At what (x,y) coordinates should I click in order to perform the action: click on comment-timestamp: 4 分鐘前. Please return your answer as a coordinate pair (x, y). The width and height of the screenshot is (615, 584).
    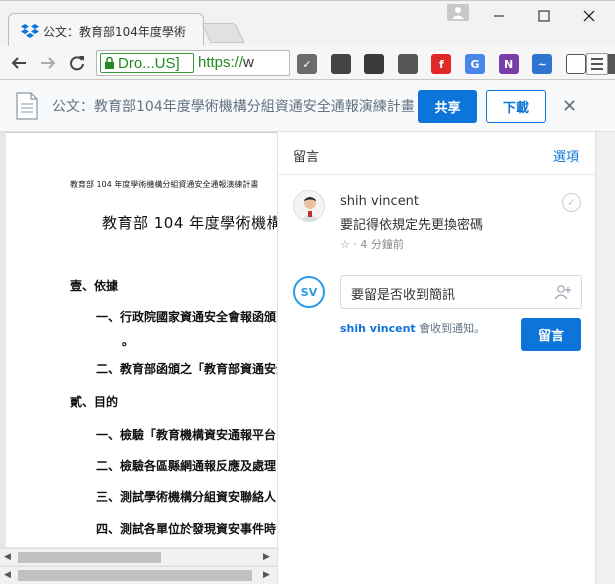
    Looking at the image, I should click on (382, 244).